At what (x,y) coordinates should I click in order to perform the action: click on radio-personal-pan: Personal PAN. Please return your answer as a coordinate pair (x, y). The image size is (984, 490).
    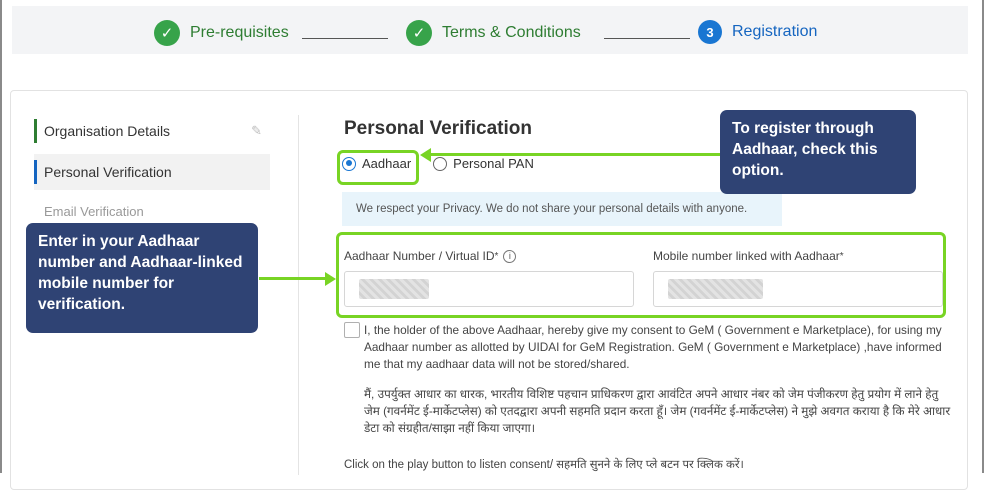
    Looking at the image, I should click on (483, 163).